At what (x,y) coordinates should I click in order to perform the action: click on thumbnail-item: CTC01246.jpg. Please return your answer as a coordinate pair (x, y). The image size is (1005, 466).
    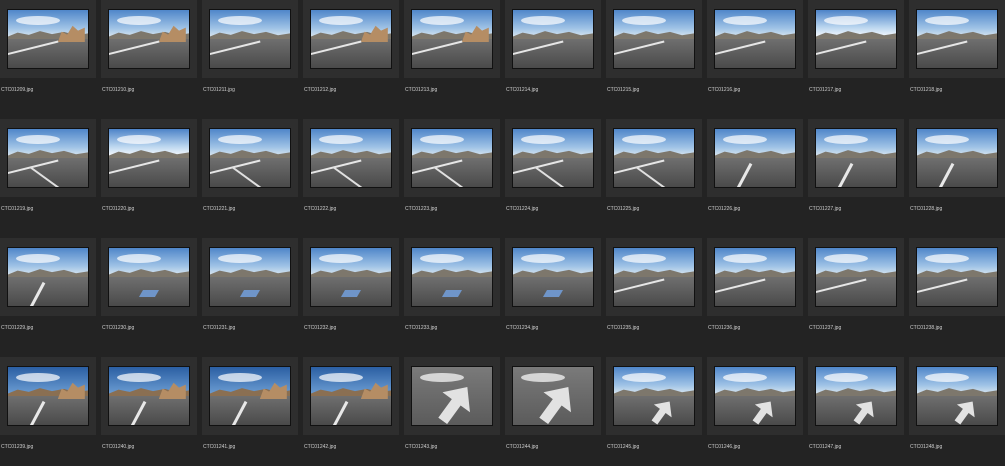
    Looking at the image, I should click on (755, 411).